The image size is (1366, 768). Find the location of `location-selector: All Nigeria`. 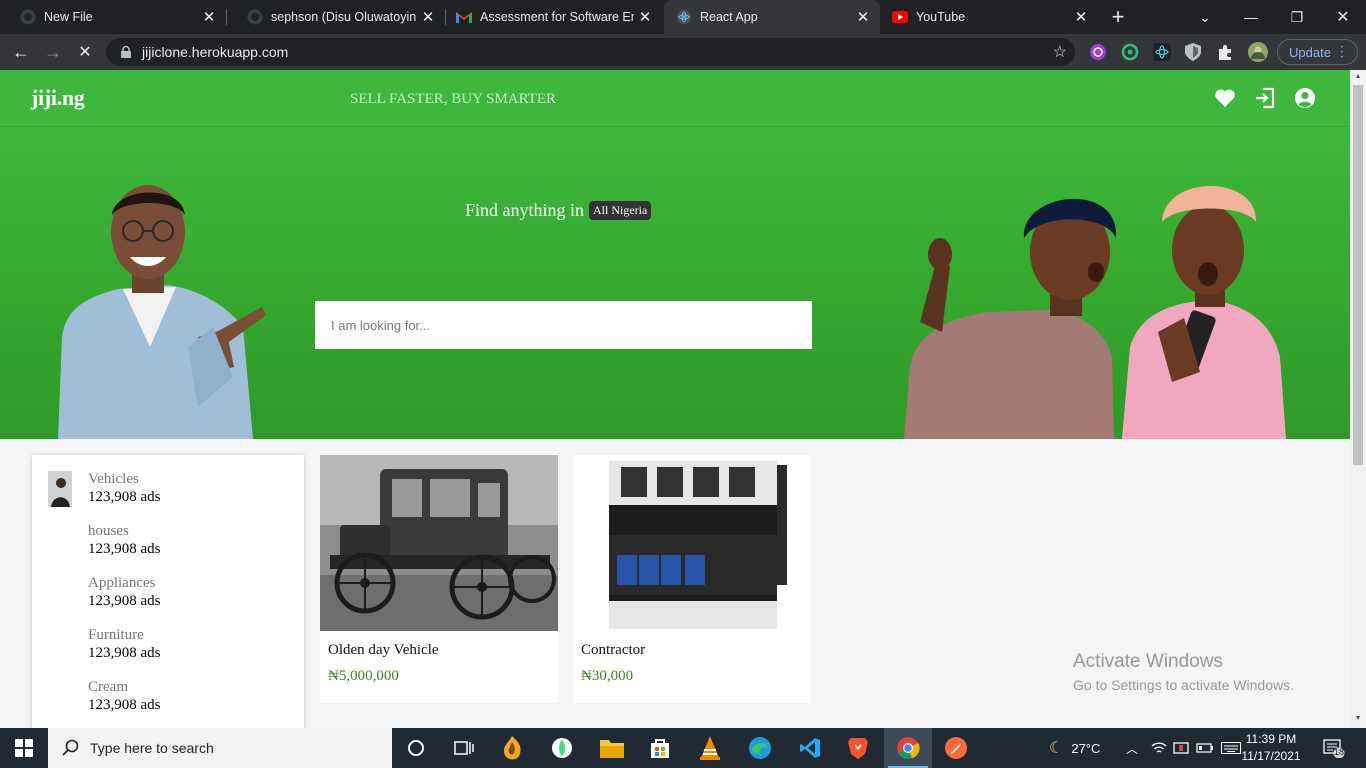

location-selector: All Nigeria is located at coordinates (620, 210).